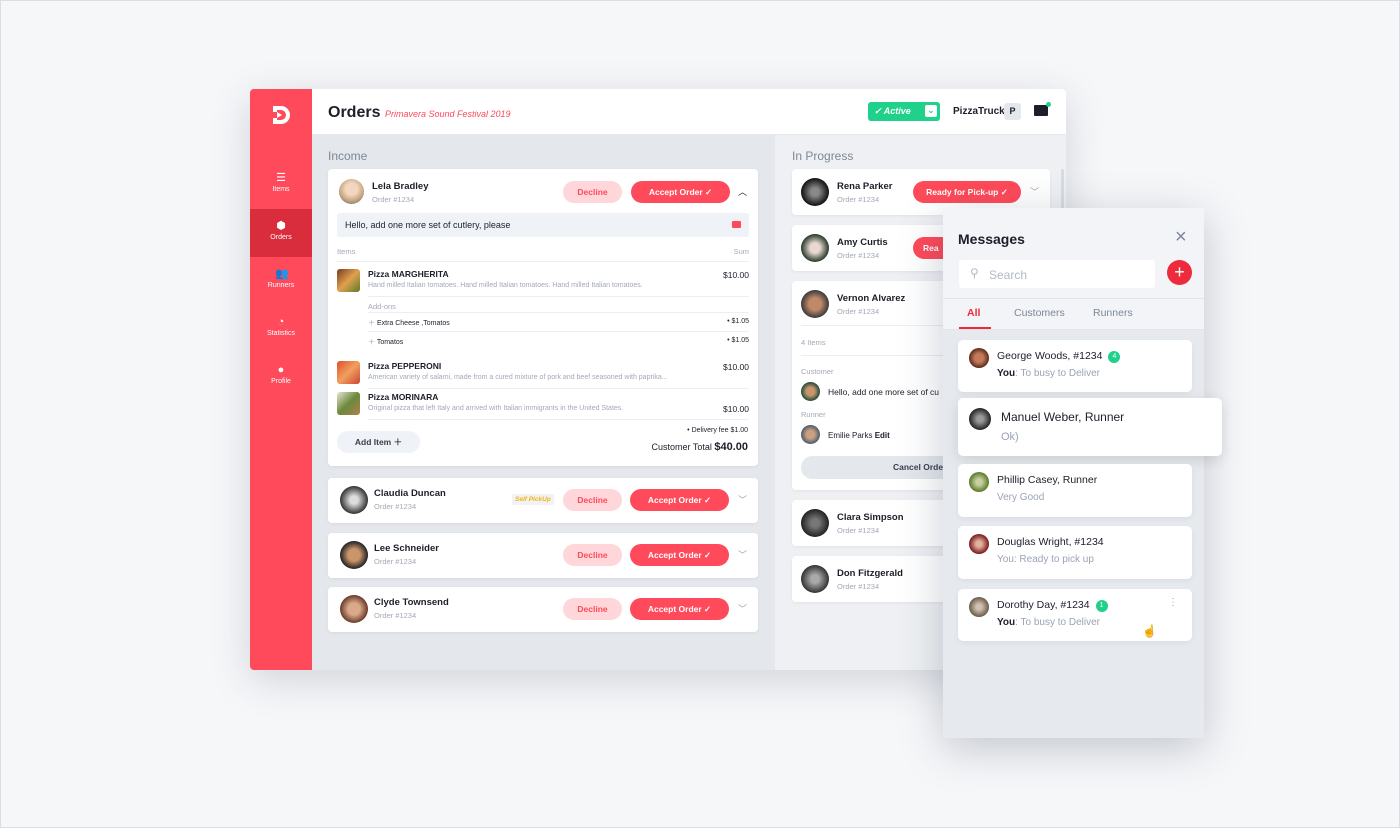 This screenshot has width=1400, height=828. Describe the element at coordinates (281, 377) in the screenshot. I see `sidebar-item-profile: ● Profile` at that location.